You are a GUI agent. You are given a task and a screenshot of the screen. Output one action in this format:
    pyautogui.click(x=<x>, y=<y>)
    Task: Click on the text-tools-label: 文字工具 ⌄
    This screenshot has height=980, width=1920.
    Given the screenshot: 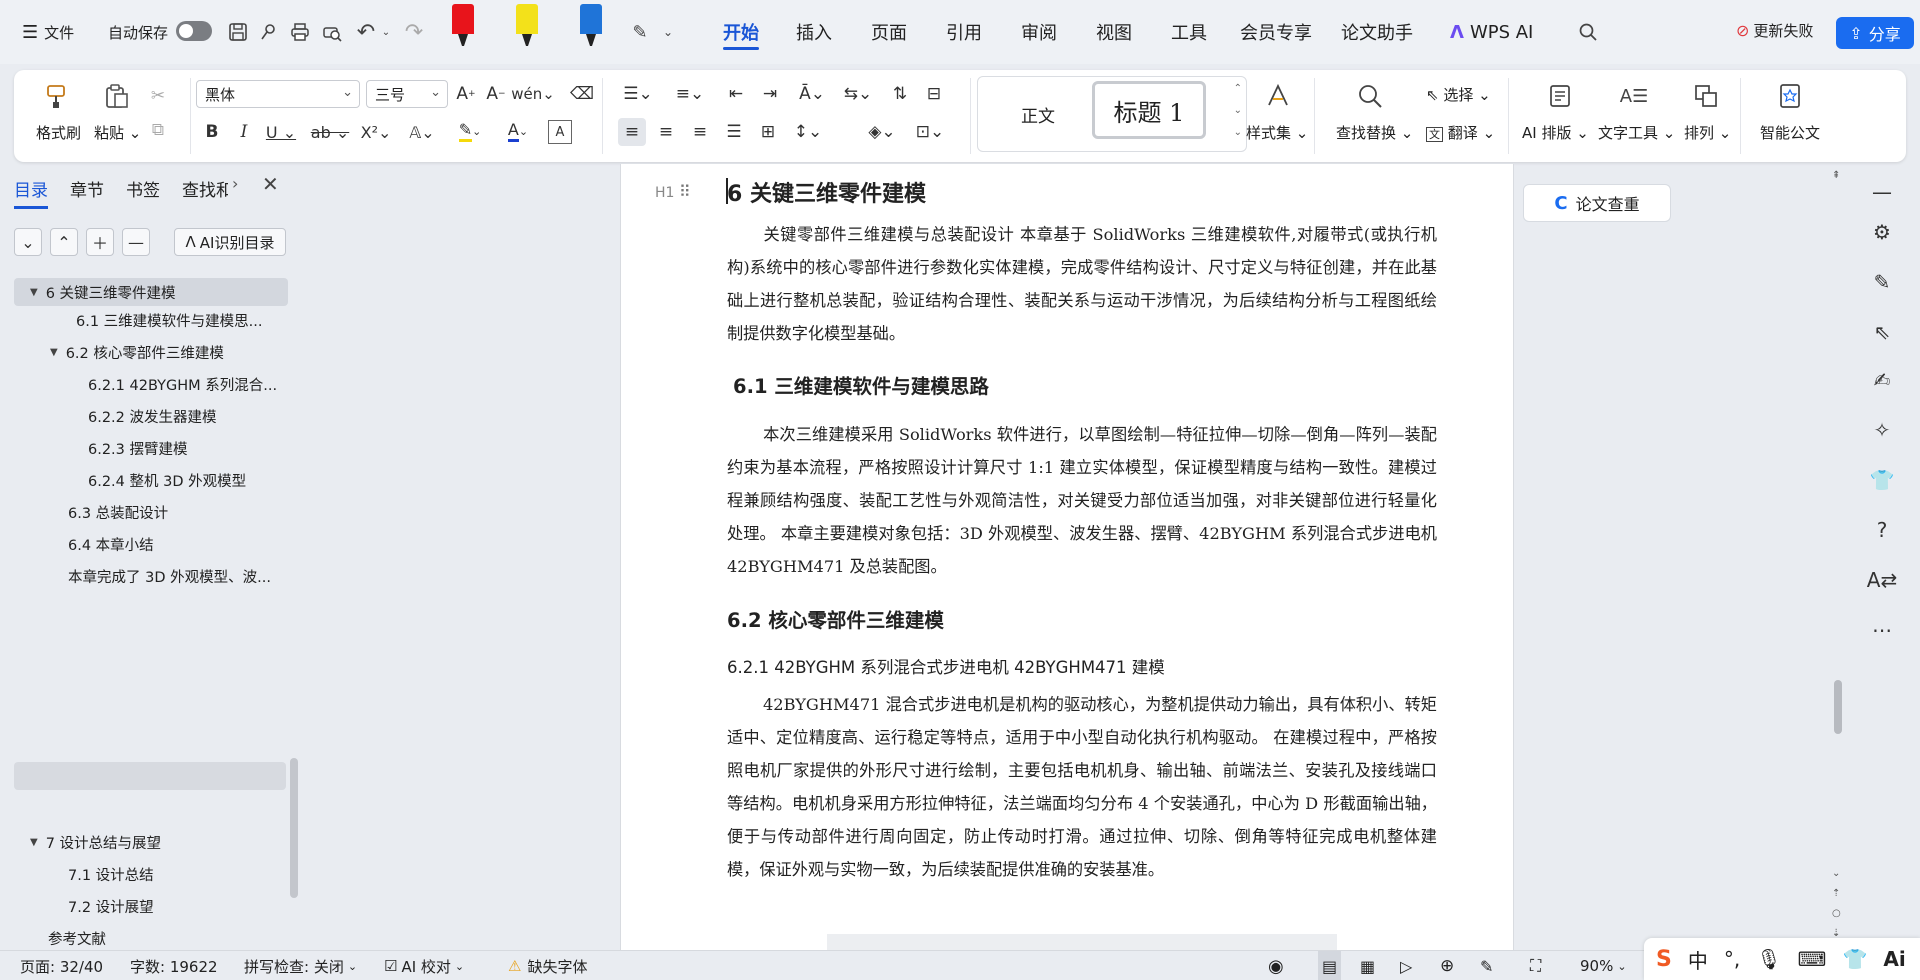 What is the action you would take?
    pyautogui.click(x=1636, y=132)
    